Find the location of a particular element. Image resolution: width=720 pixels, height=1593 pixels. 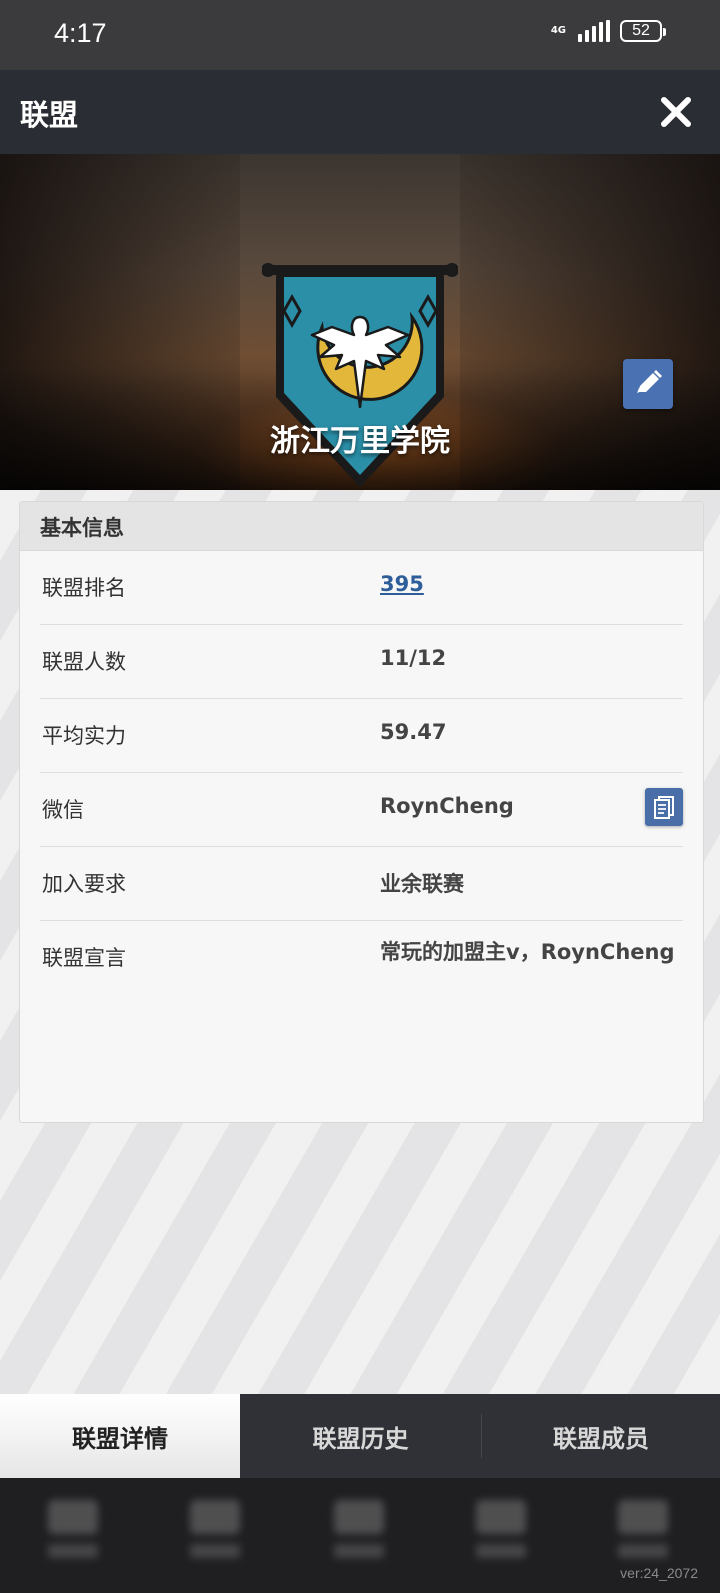

info-row-strength: 平均实力 59.47 is located at coordinates (361, 735).